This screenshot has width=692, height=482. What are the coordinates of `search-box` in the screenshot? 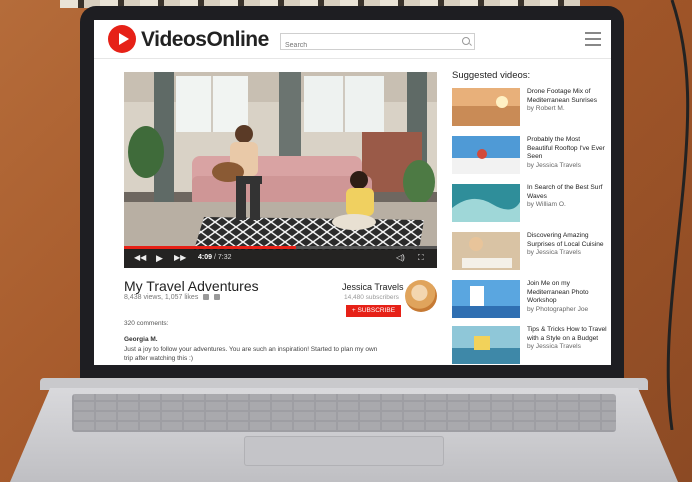 It's located at (377, 43).